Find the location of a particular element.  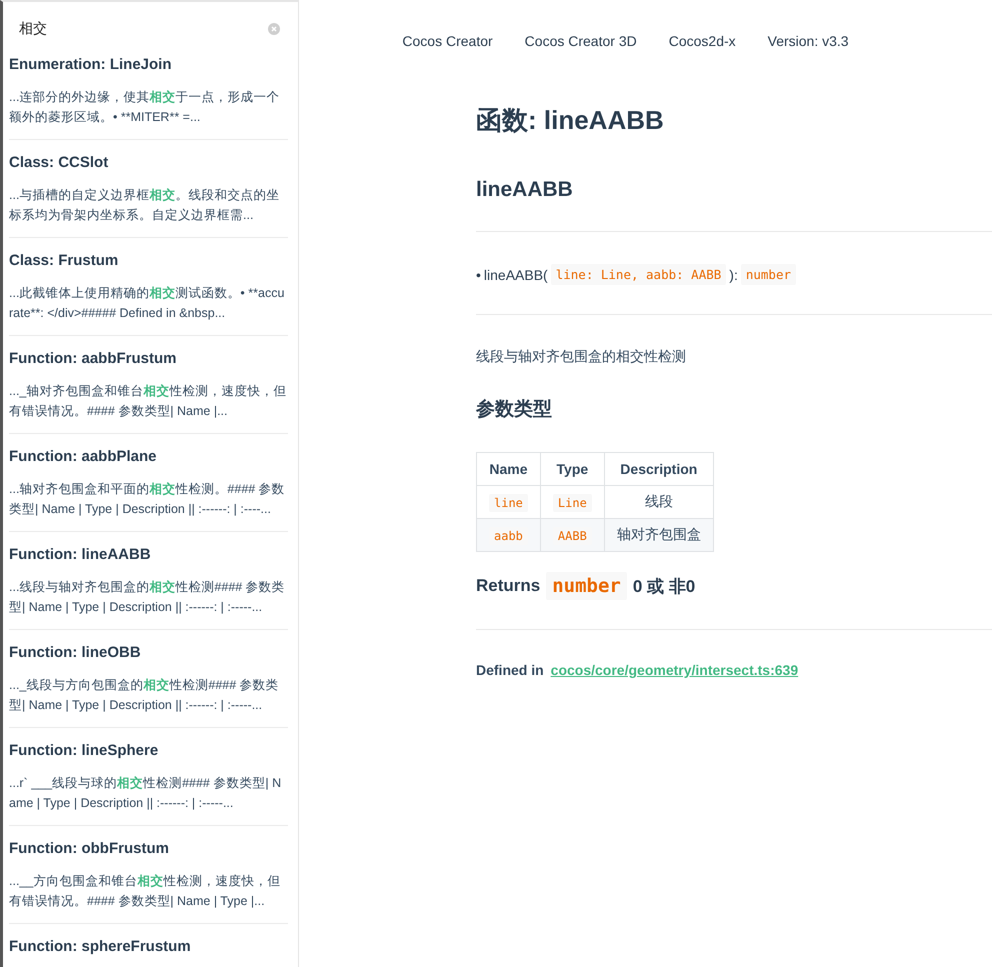

table-cell: aabb is located at coordinates (508, 536).